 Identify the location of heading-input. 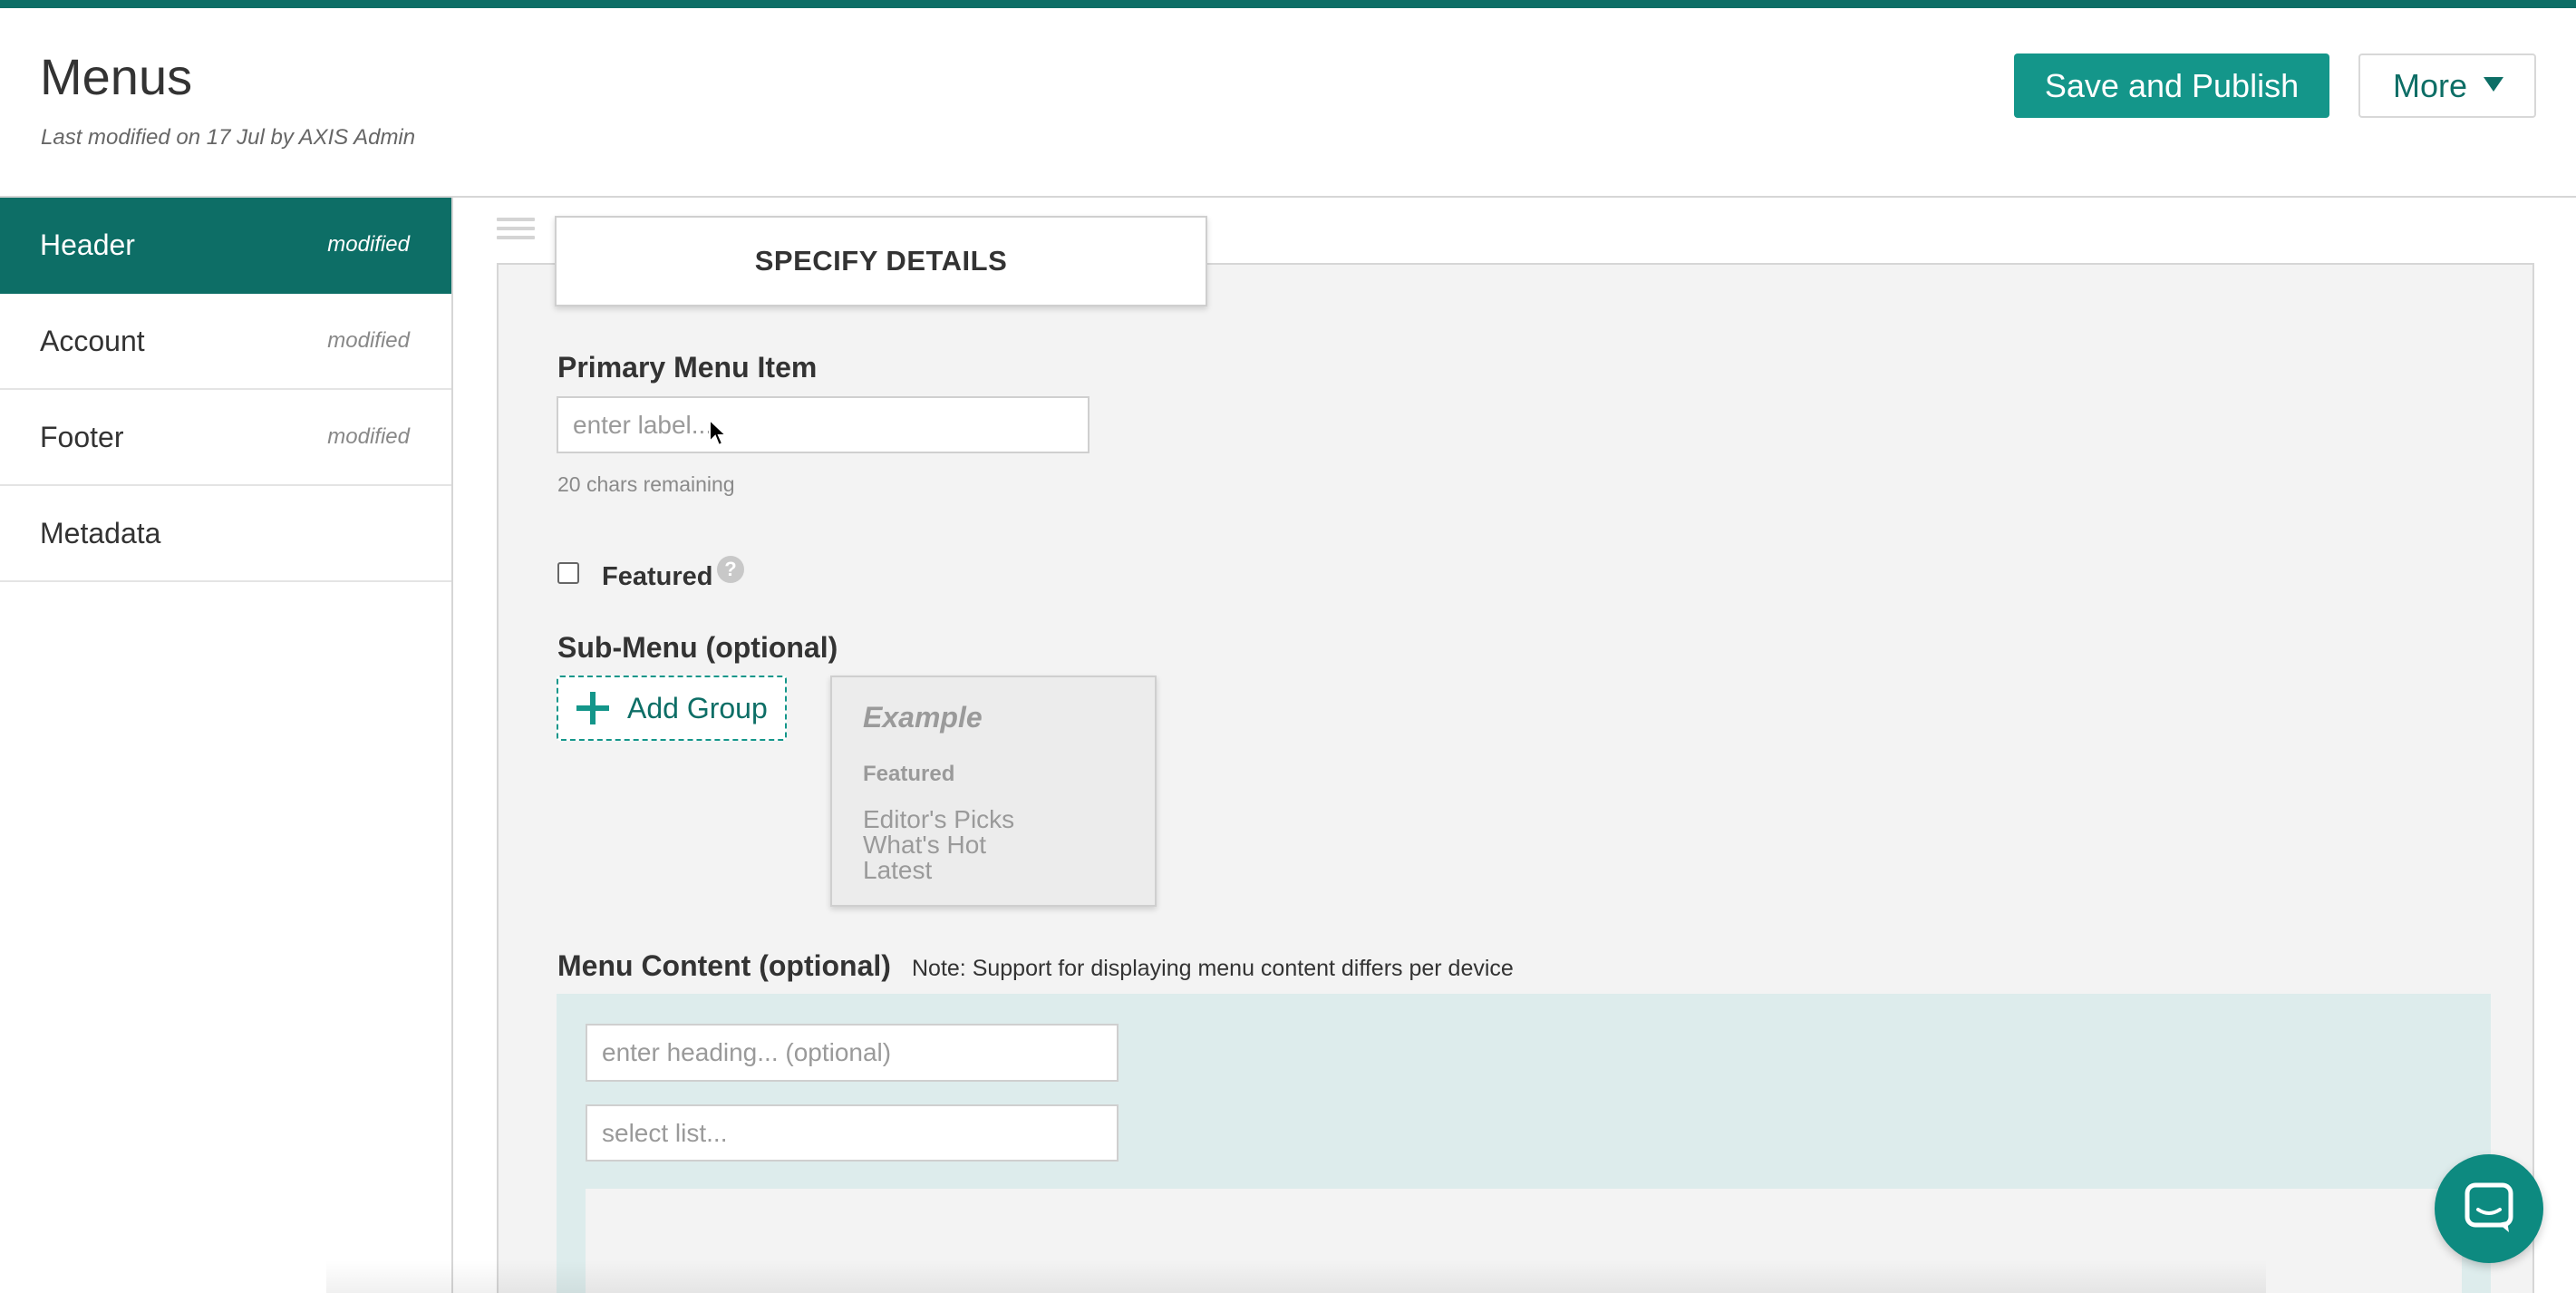
(852, 1053).